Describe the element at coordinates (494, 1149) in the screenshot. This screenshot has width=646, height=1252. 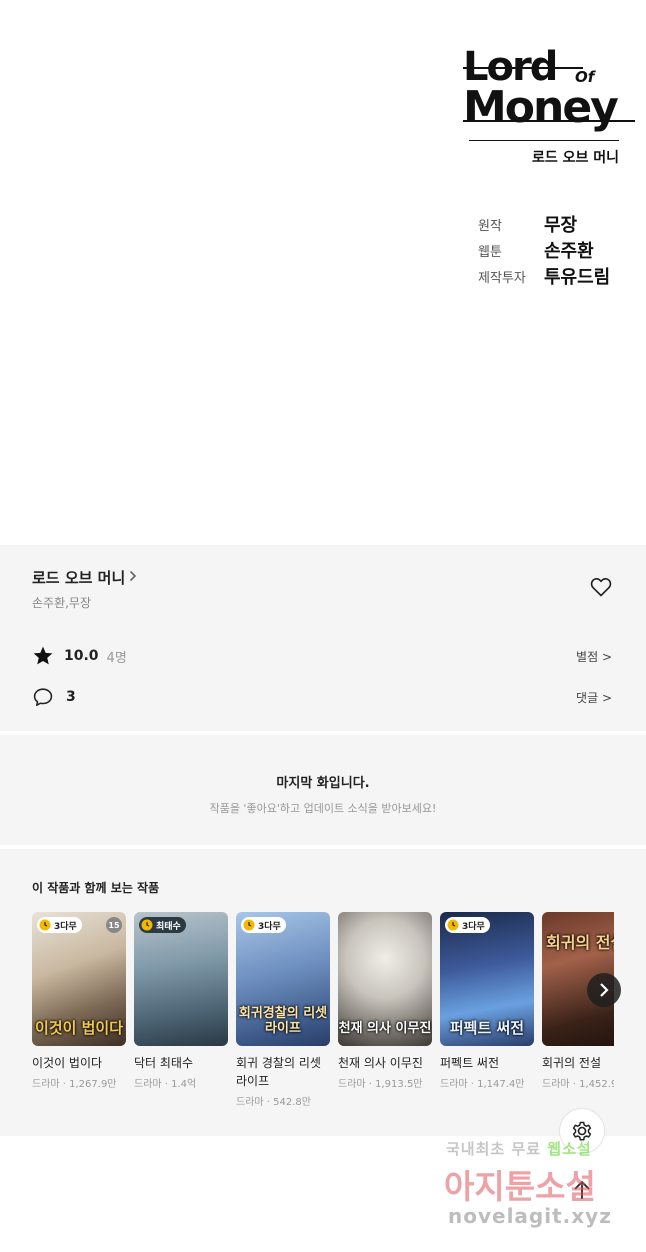
I see `watermark-gray-text: 국내최초 무료` at that location.